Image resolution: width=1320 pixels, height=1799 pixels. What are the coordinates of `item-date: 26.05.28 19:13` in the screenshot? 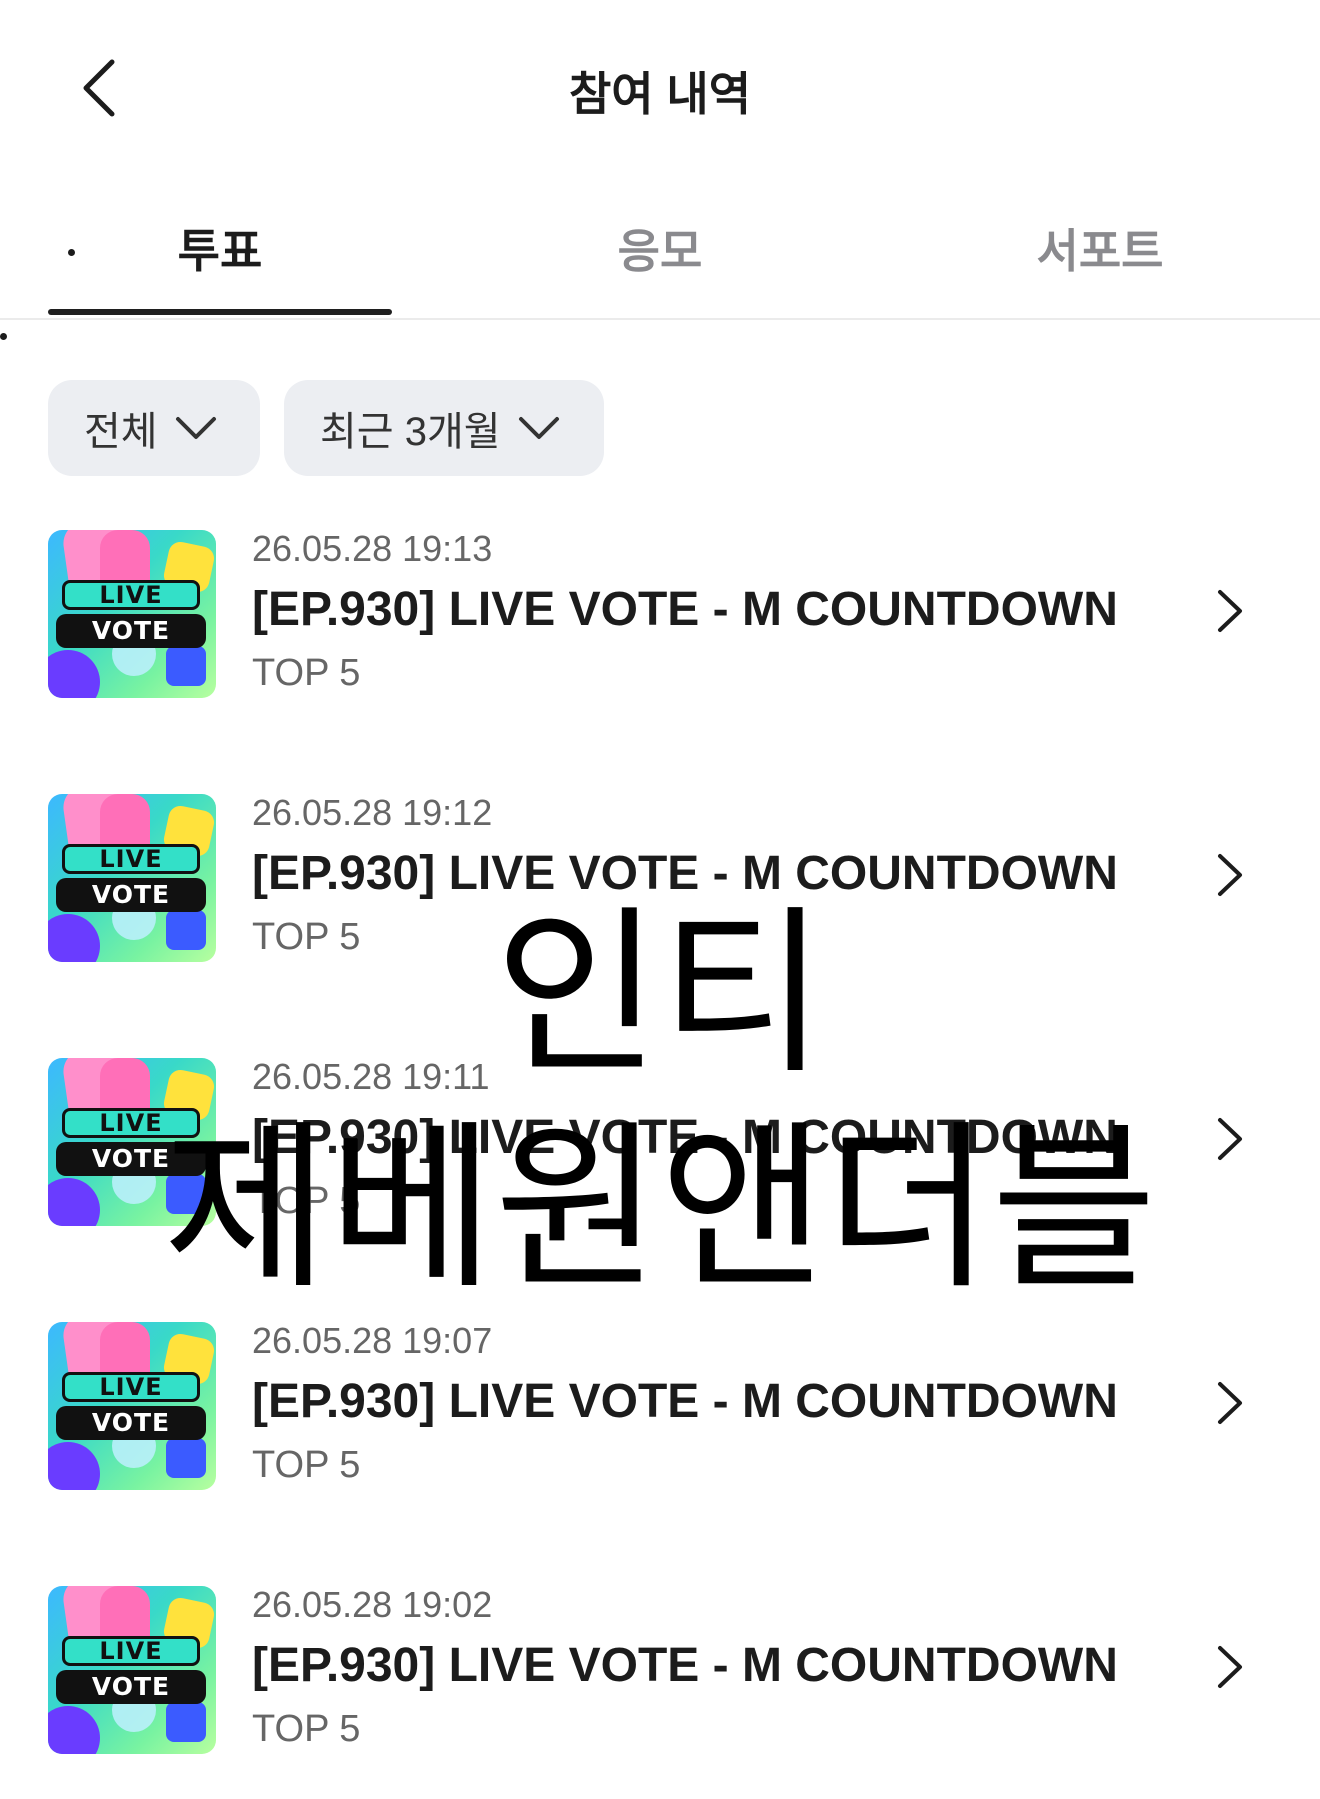 It's located at (372, 548).